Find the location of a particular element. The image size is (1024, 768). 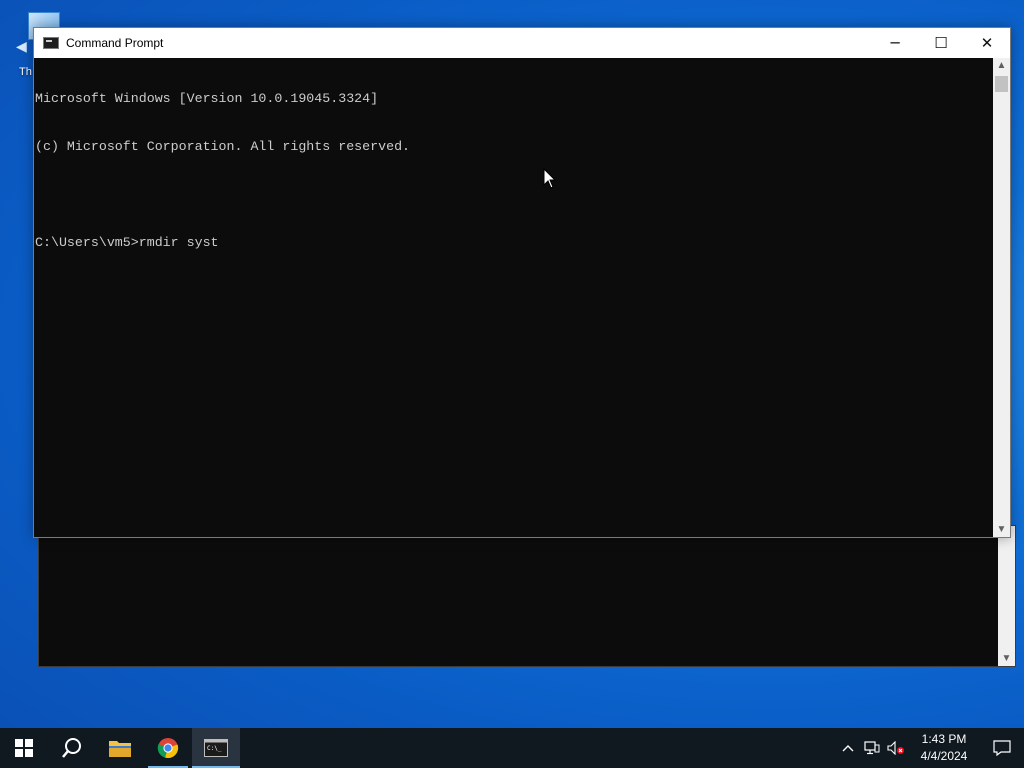

start-button is located at coordinates (24, 748).